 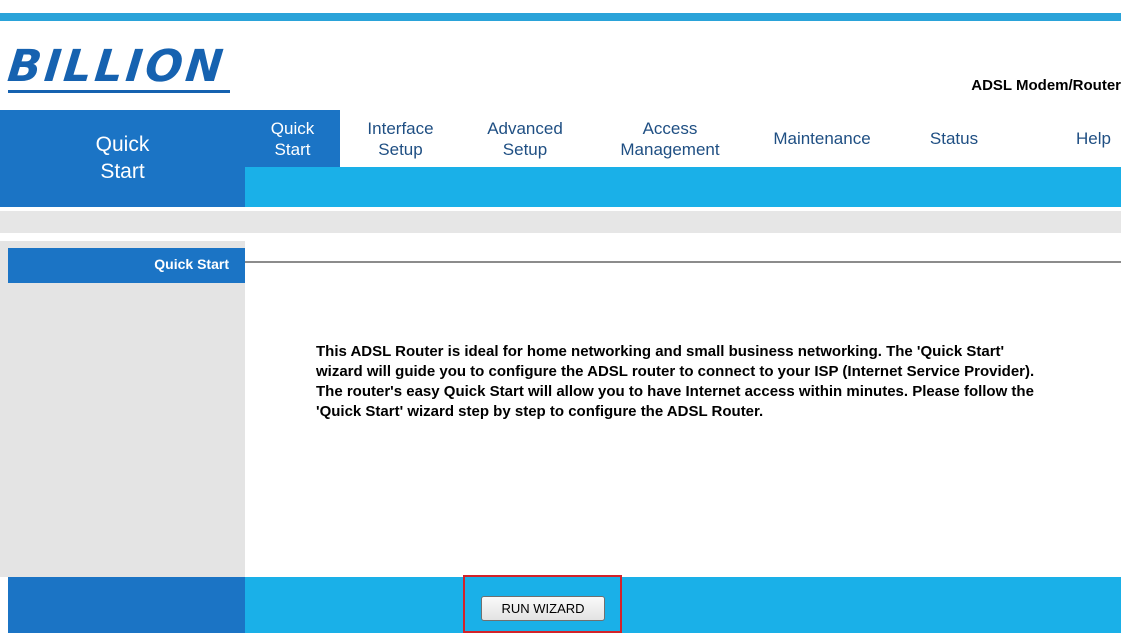 I want to click on nav-tab-advanced-setup: Advanced Setup, so click(x=525, y=138).